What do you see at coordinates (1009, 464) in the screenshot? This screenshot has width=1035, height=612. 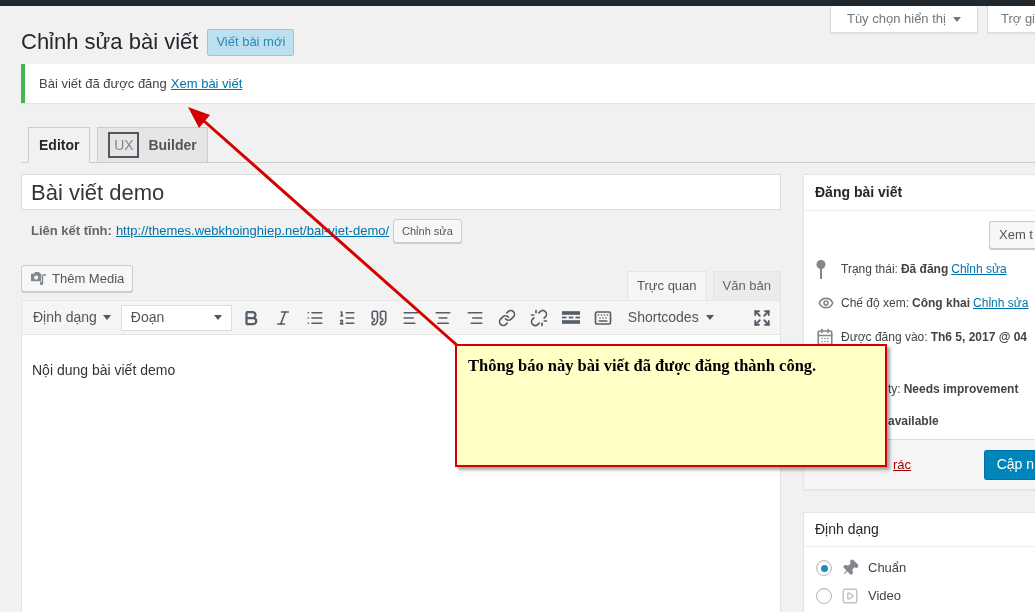 I see `update-button: Cập n` at bounding box center [1009, 464].